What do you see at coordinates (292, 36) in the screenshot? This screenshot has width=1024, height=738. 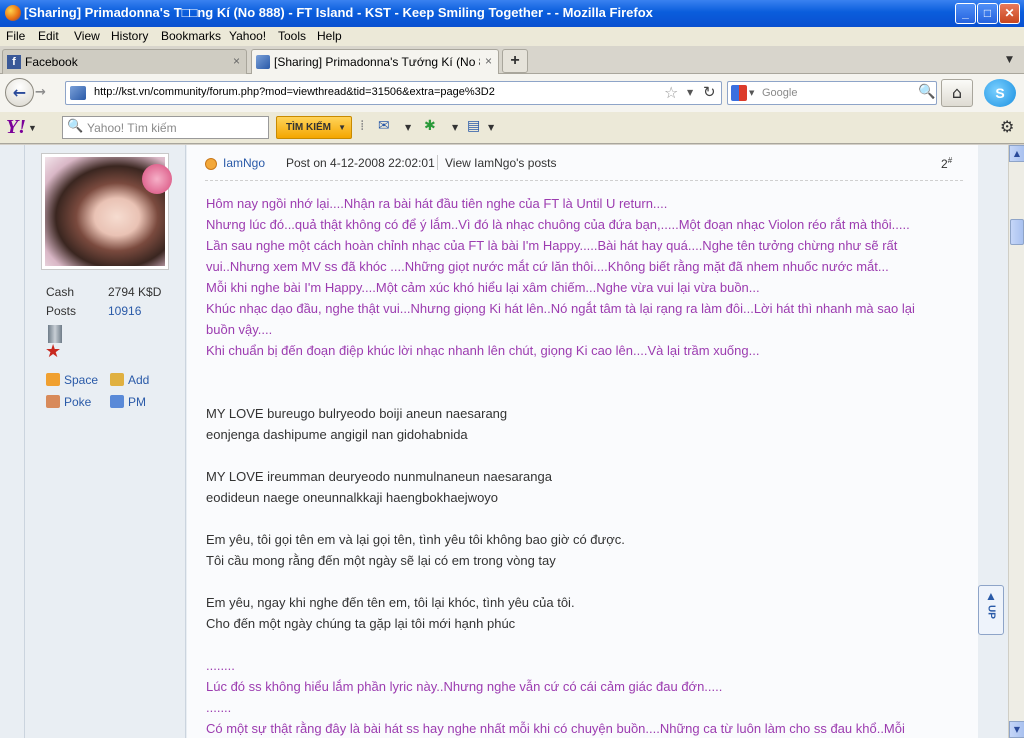 I see `menu-tools: Tools` at bounding box center [292, 36].